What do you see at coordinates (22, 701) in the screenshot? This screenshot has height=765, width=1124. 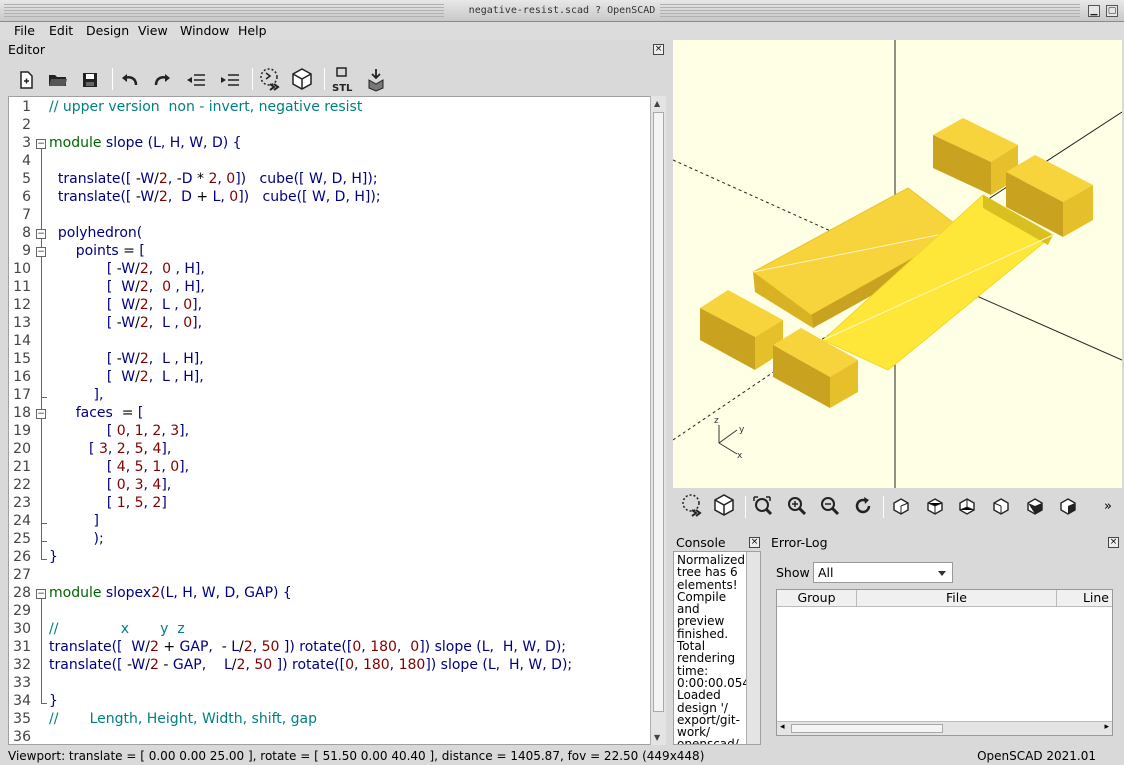 I see `line-number: 34` at bounding box center [22, 701].